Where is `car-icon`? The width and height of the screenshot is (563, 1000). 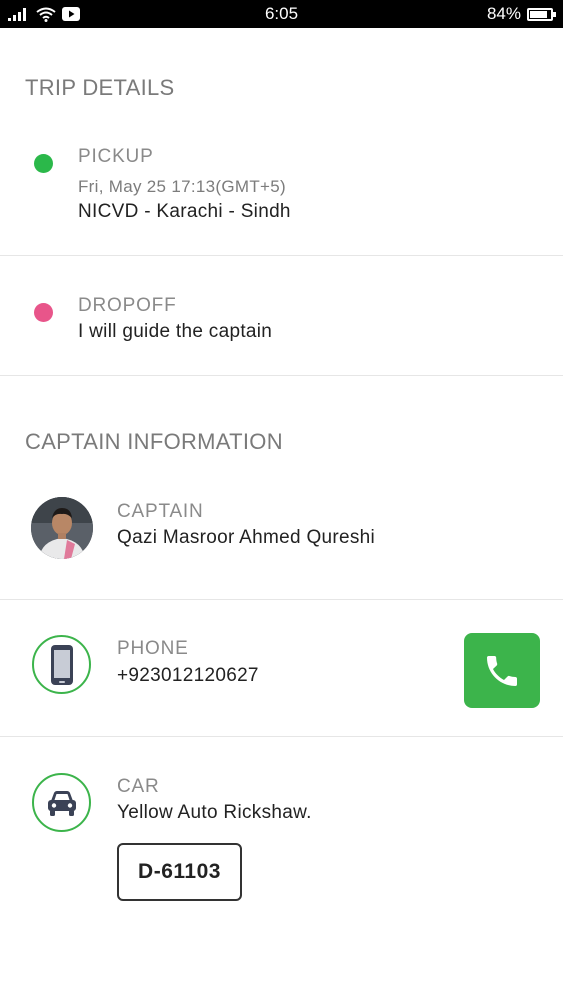
car-icon is located at coordinates (61, 803).